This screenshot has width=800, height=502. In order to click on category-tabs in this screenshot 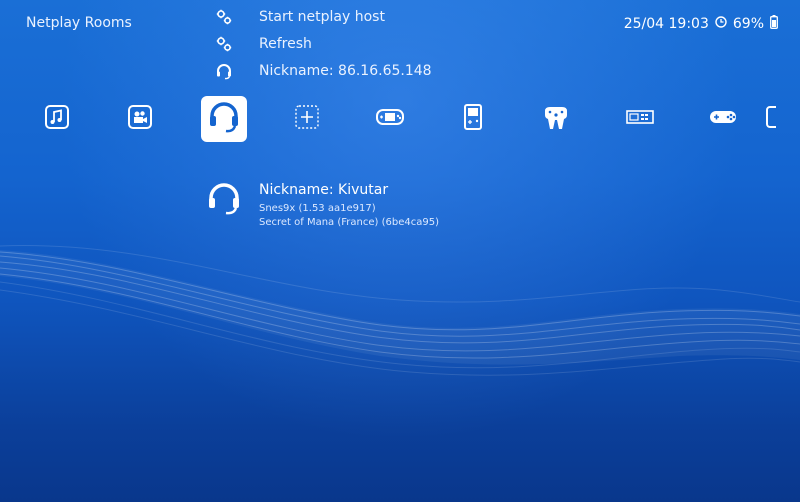, I will do `click(400, 119)`.